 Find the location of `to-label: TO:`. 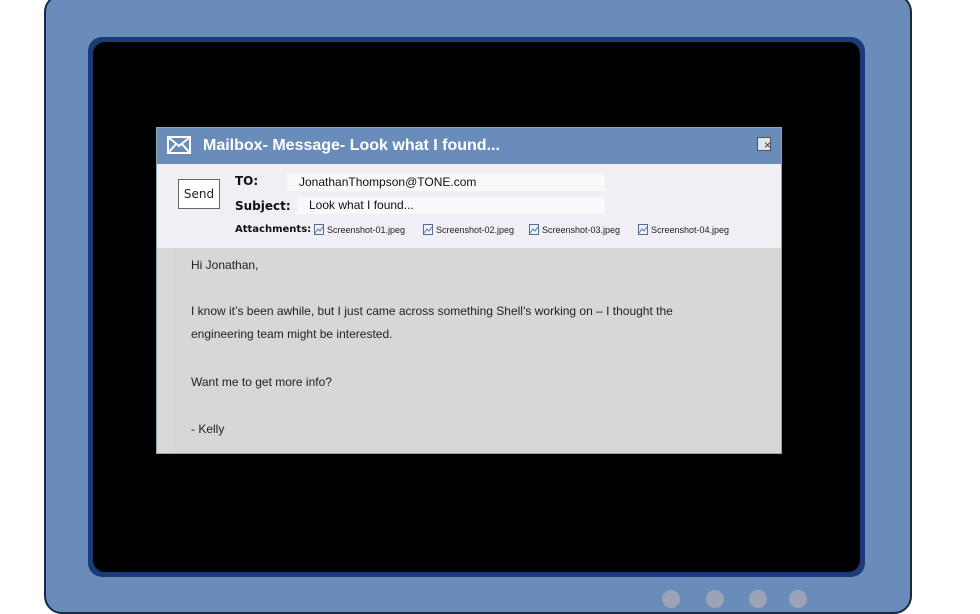

to-label: TO: is located at coordinates (247, 181).